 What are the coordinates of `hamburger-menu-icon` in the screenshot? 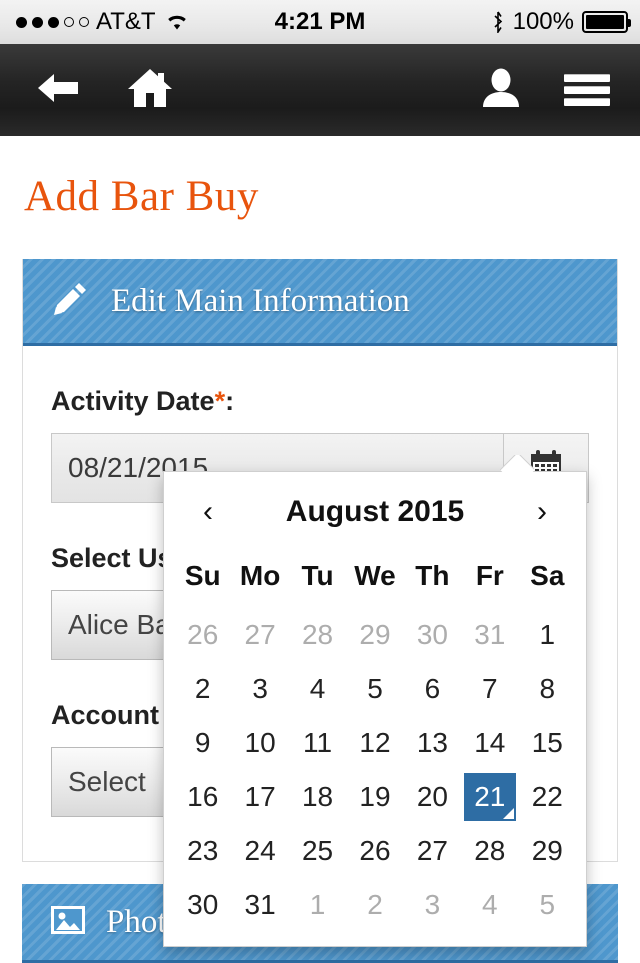 It's located at (587, 90).